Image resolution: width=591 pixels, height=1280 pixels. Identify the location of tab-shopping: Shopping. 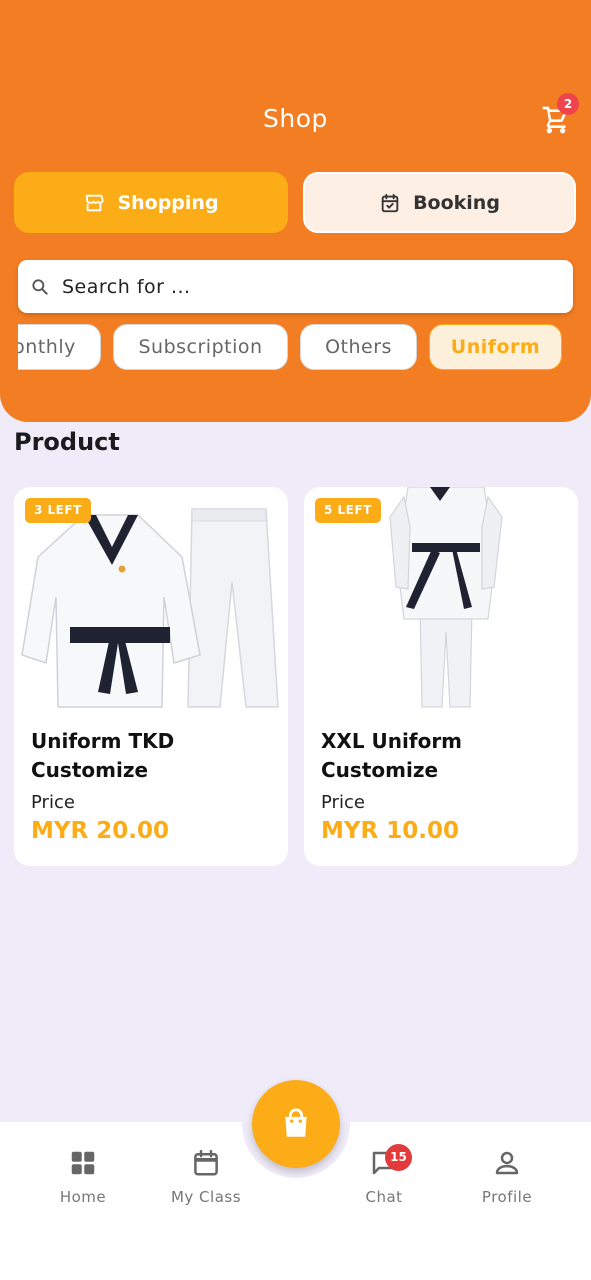
(151, 202).